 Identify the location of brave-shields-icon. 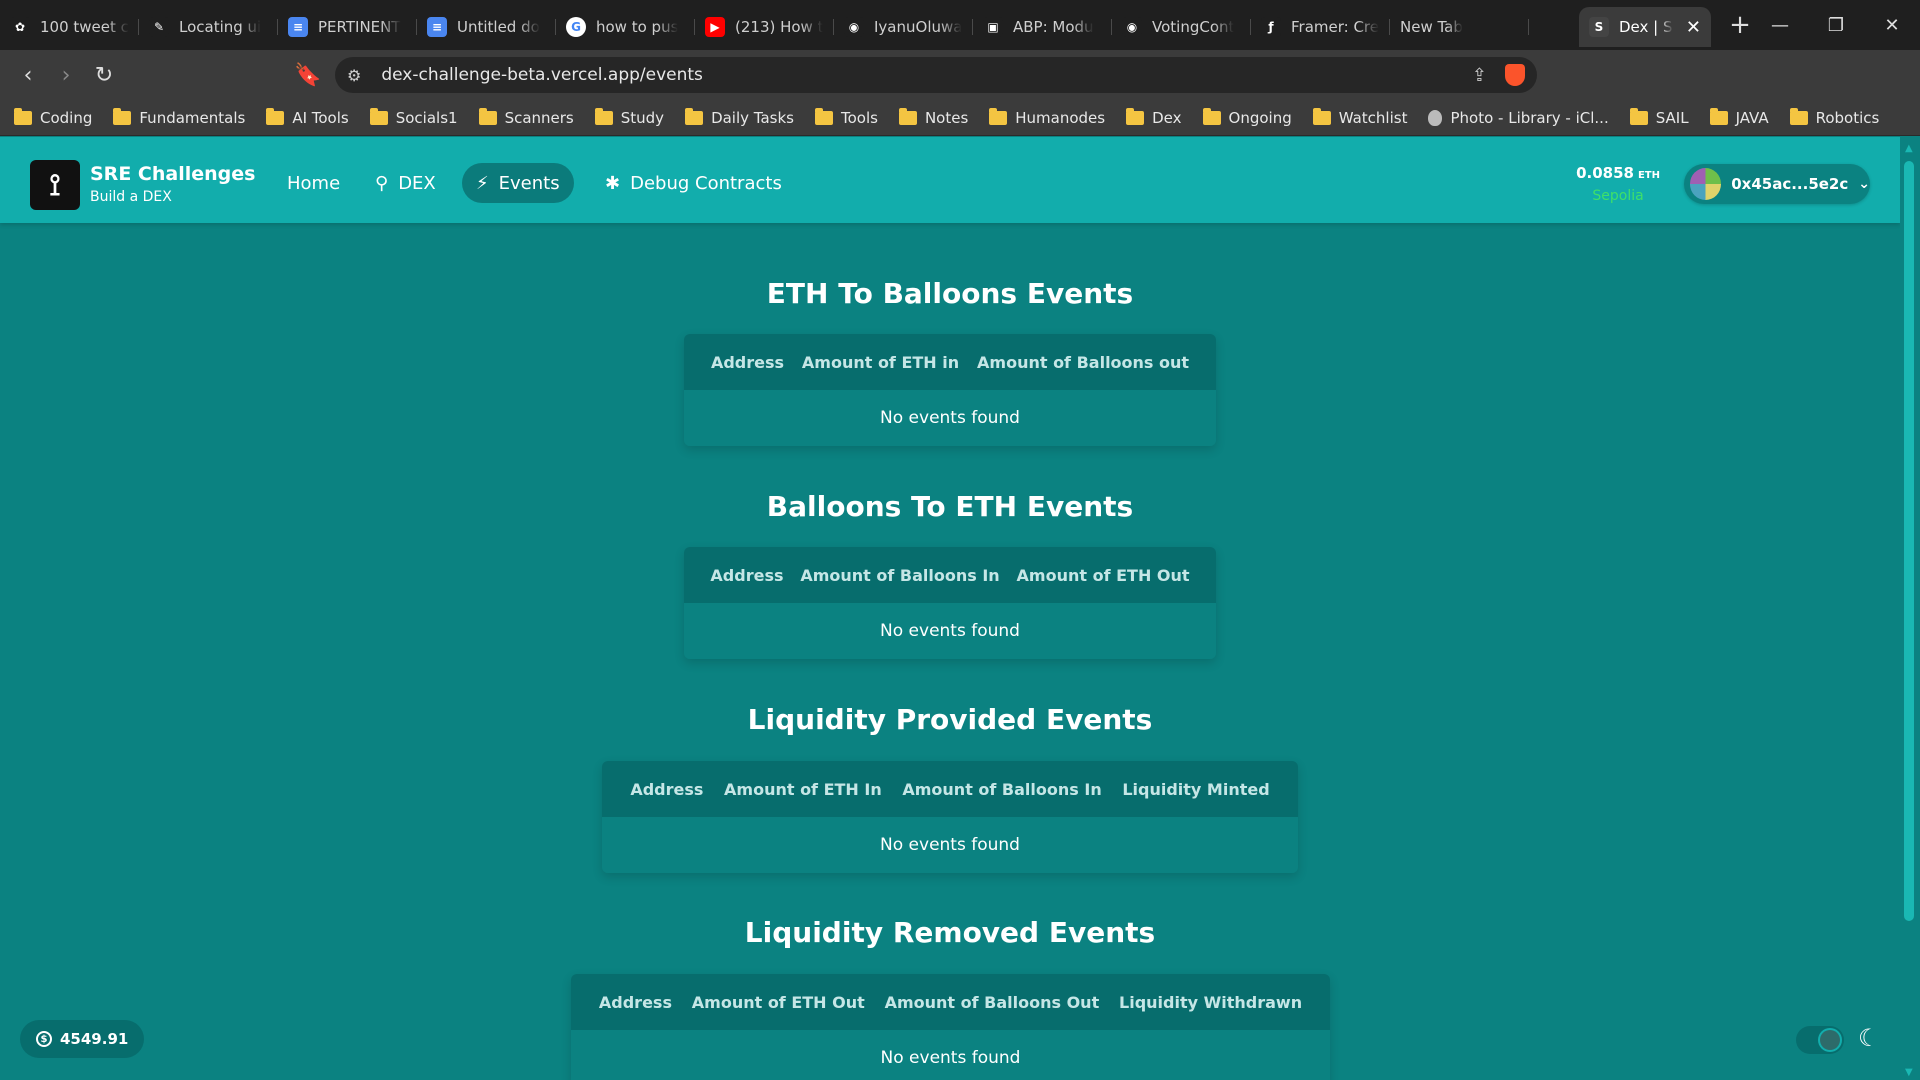
(1515, 75).